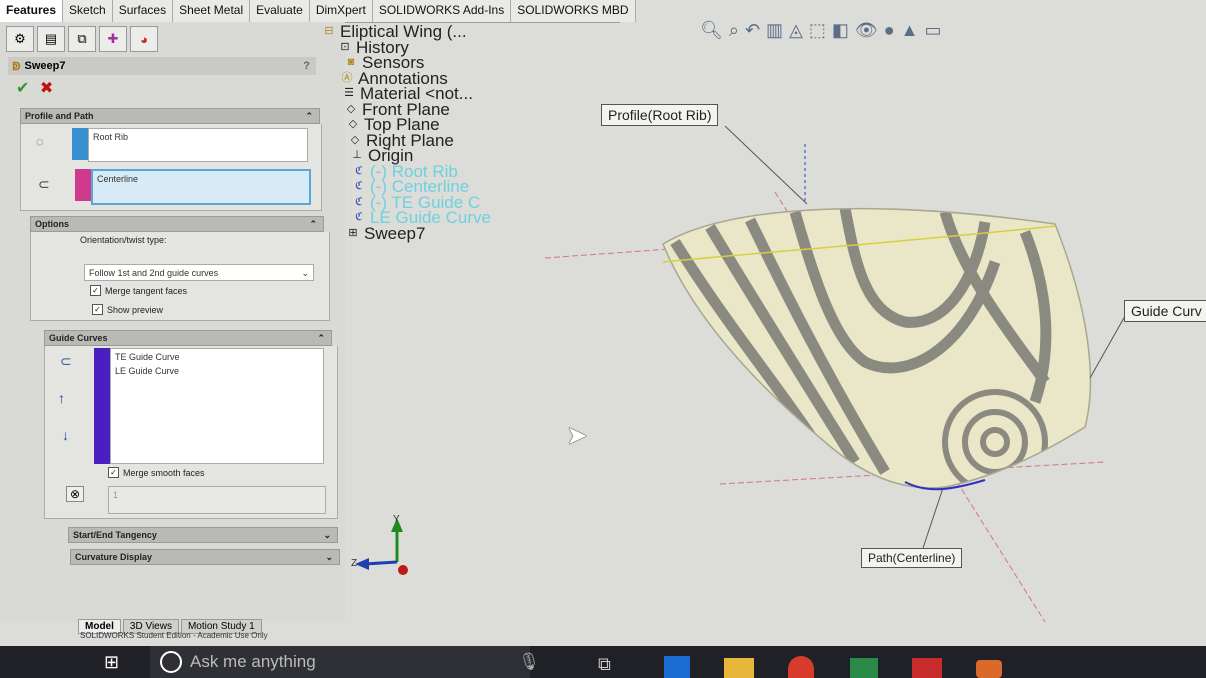 Image resolution: width=1206 pixels, height=678 pixels. I want to click on axis-z-label: Z, so click(354, 563).